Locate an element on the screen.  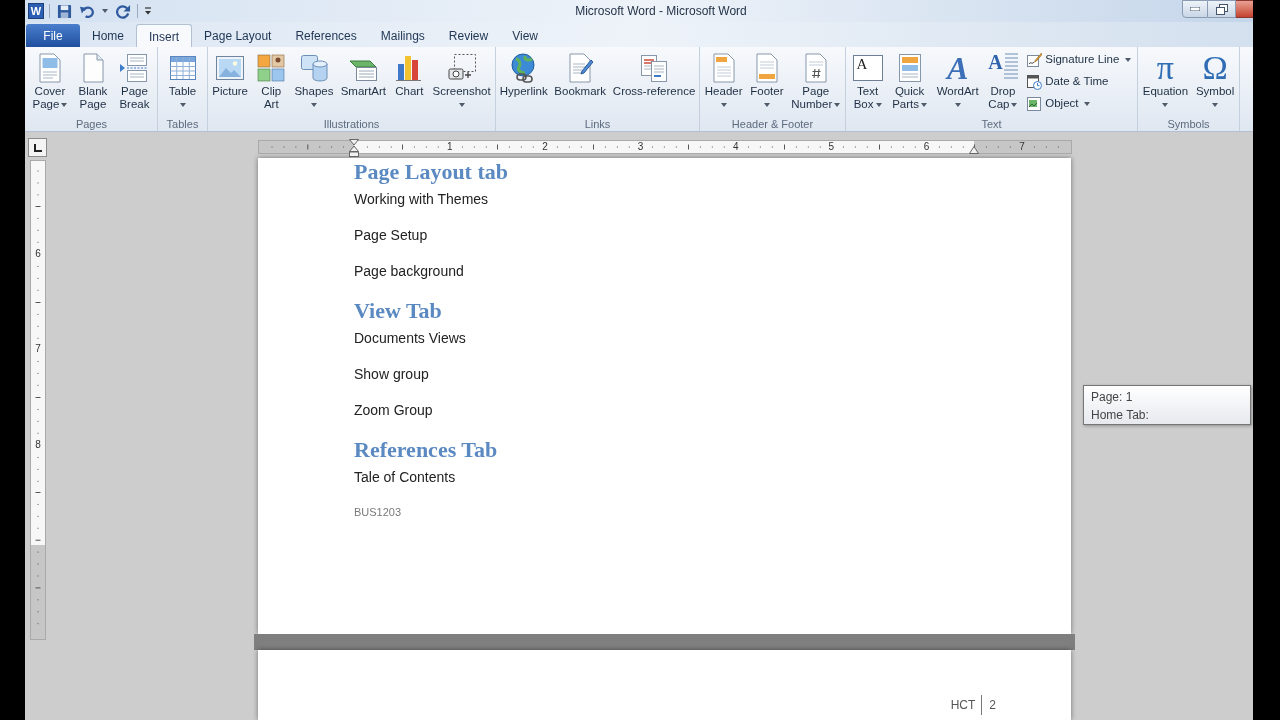
close-button is located at coordinates (1244, 9).